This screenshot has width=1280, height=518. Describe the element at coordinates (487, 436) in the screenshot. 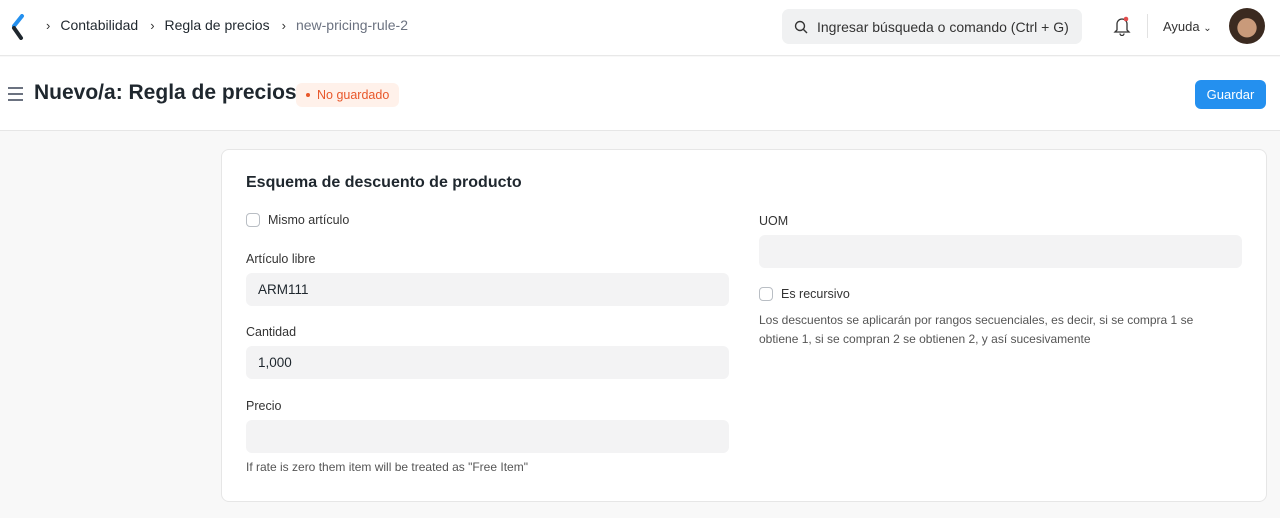

I see `rate-input` at that location.